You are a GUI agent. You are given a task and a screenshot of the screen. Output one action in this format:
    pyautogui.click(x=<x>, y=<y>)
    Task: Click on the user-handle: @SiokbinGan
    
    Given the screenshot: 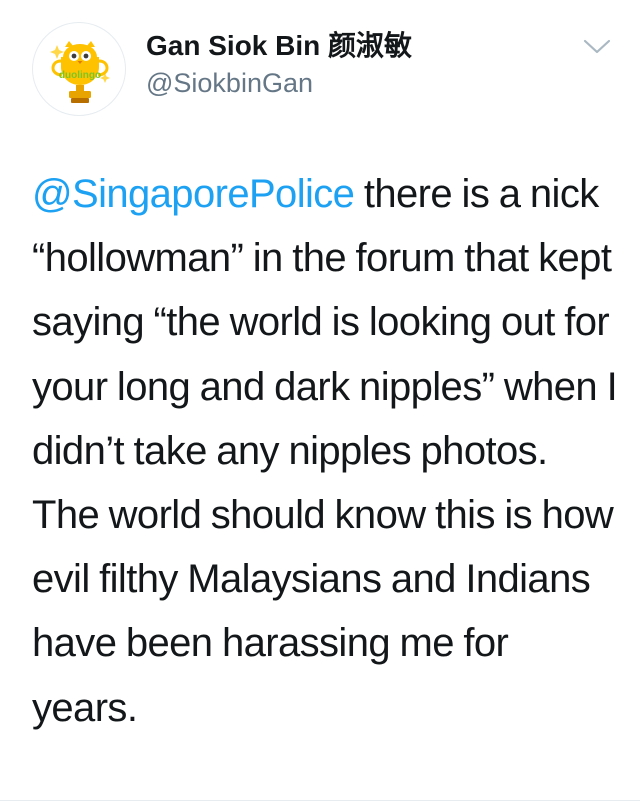 What is the action you would take?
    pyautogui.click(x=279, y=83)
    